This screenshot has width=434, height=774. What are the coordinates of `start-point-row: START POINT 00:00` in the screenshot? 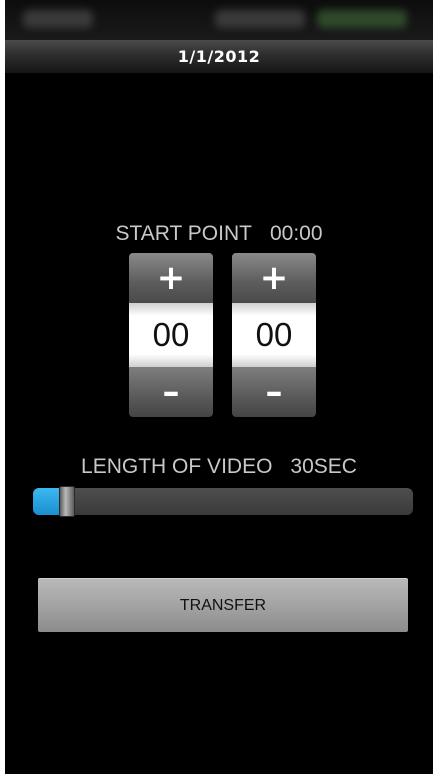 It's located at (219, 234).